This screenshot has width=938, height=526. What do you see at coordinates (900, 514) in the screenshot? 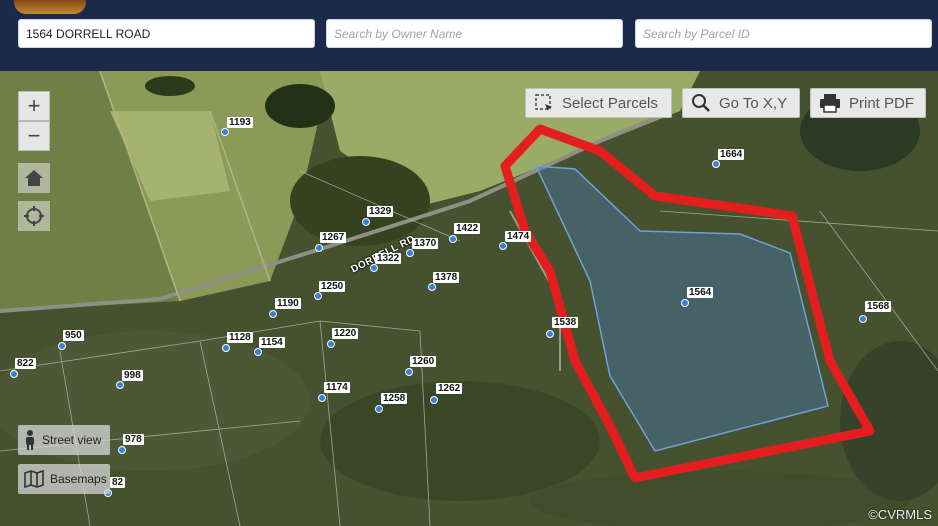
I see `copyright-text: ©CVRMLS` at bounding box center [900, 514].